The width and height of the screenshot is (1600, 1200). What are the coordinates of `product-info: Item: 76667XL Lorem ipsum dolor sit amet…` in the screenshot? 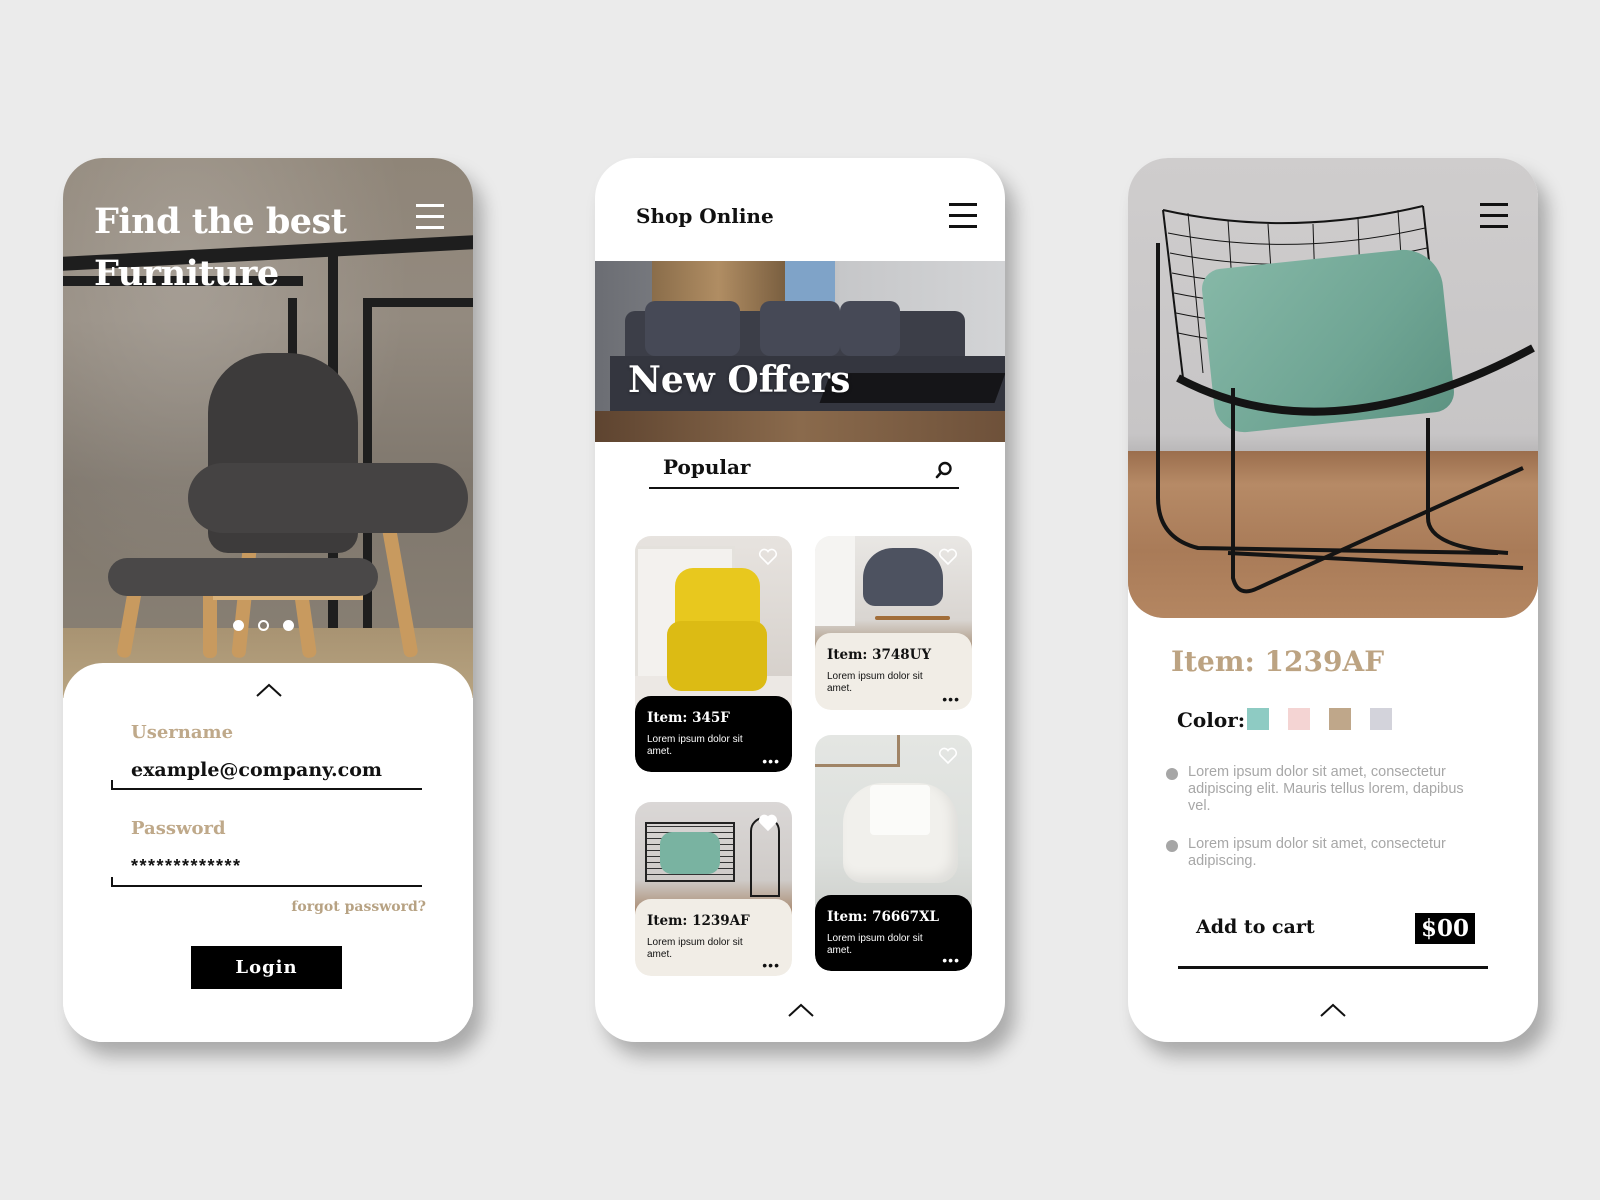 It's located at (893, 933).